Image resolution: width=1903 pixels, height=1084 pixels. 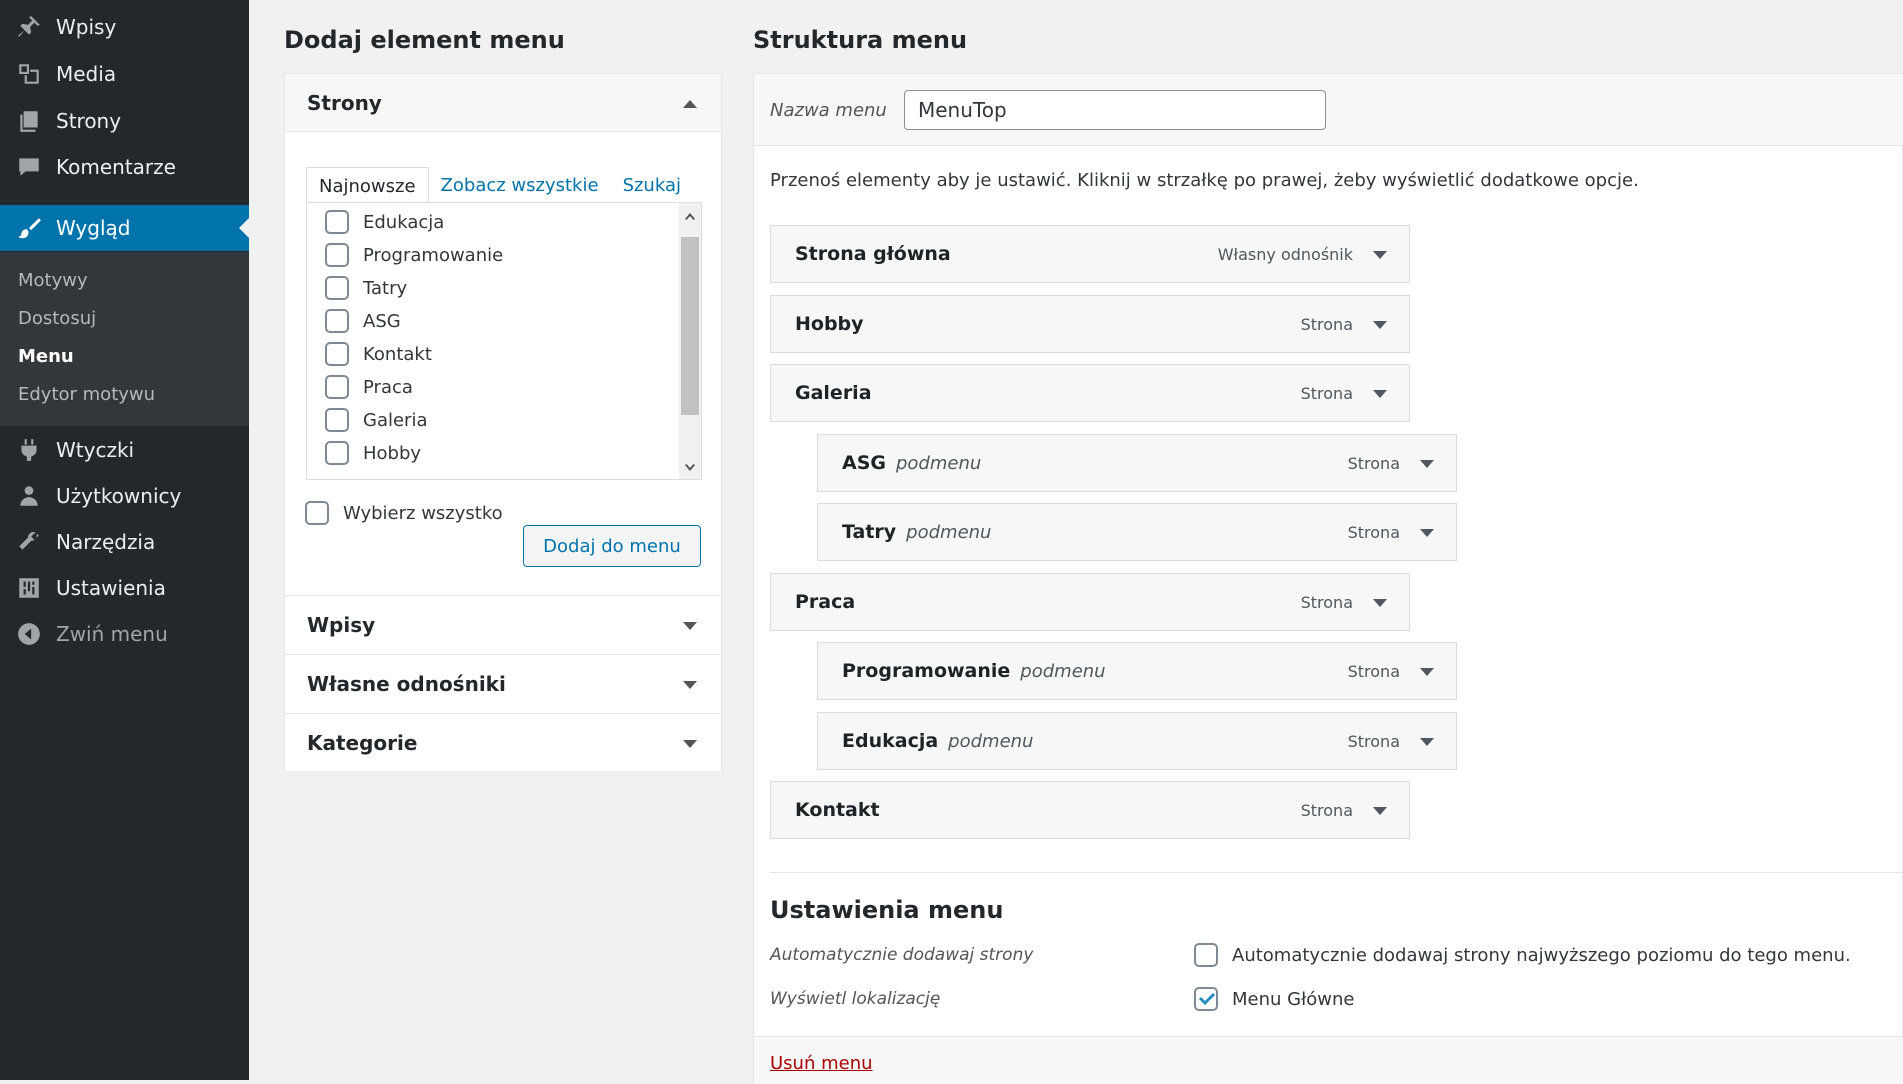 What do you see at coordinates (1274, 999) in the screenshot?
I see `location-option: Menu Główne` at bounding box center [1274, 999].